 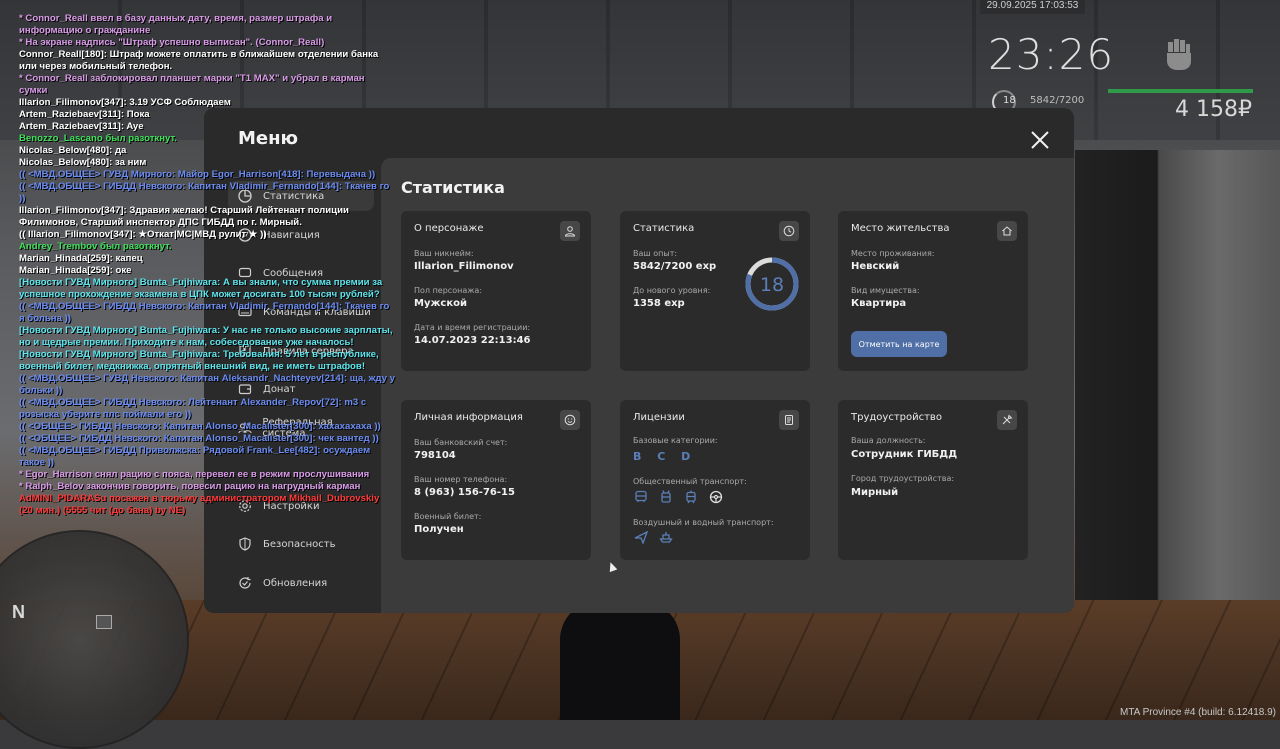 What do you see at coordinates (655, 253) in the screenshot?
I see `exp-label: Ваш опыт:` at bounding box center [655, 253].